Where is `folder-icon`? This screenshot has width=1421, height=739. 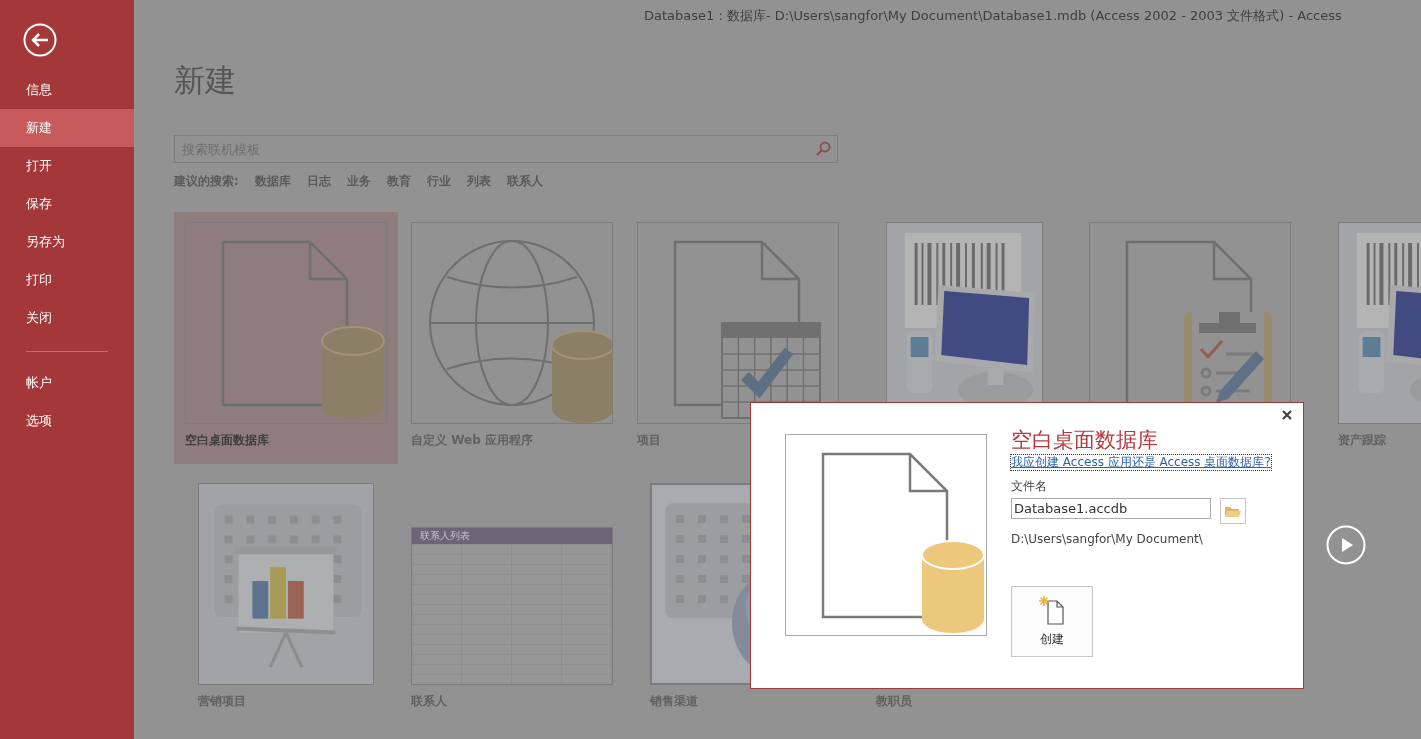
folder-icon is located at coordinates (1233, 511).